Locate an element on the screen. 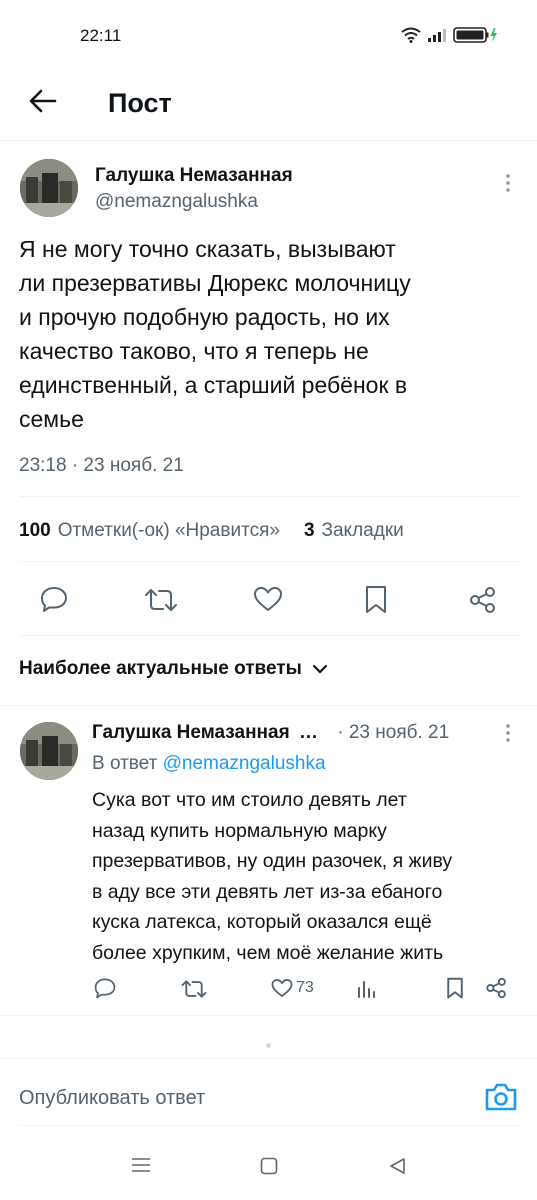 The height and width of the screenshot is (1200, 537). tweet-text-line: Я не могу точно сказать, вызывают is located at coordinates (207, 249).